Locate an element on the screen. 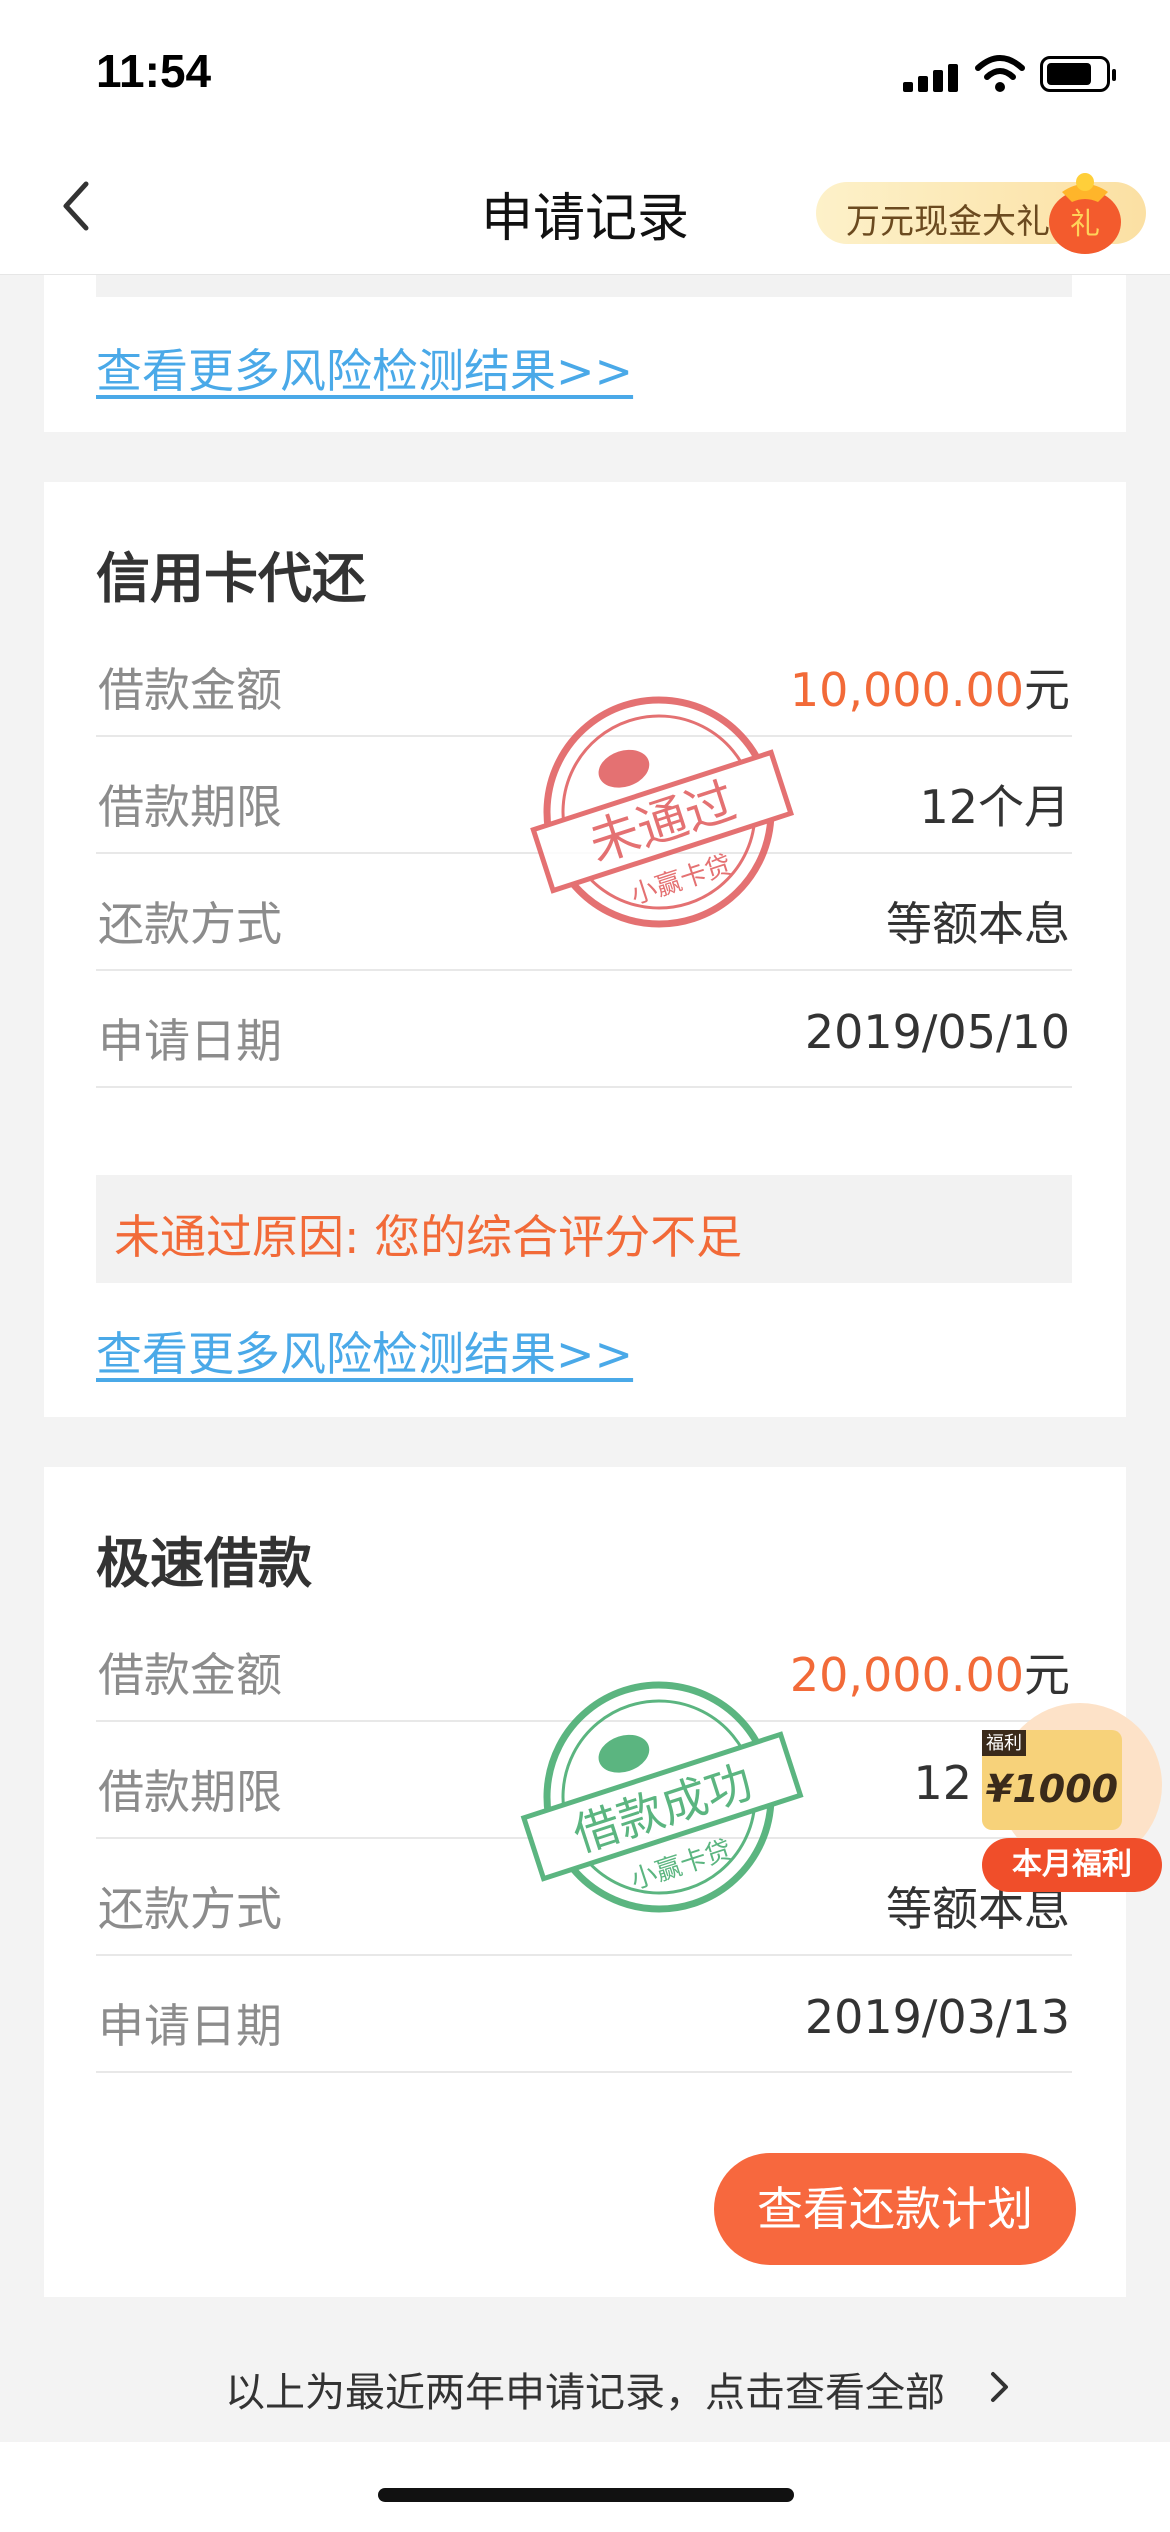  cellular-signal-icon is located at coordinates (931, 77).